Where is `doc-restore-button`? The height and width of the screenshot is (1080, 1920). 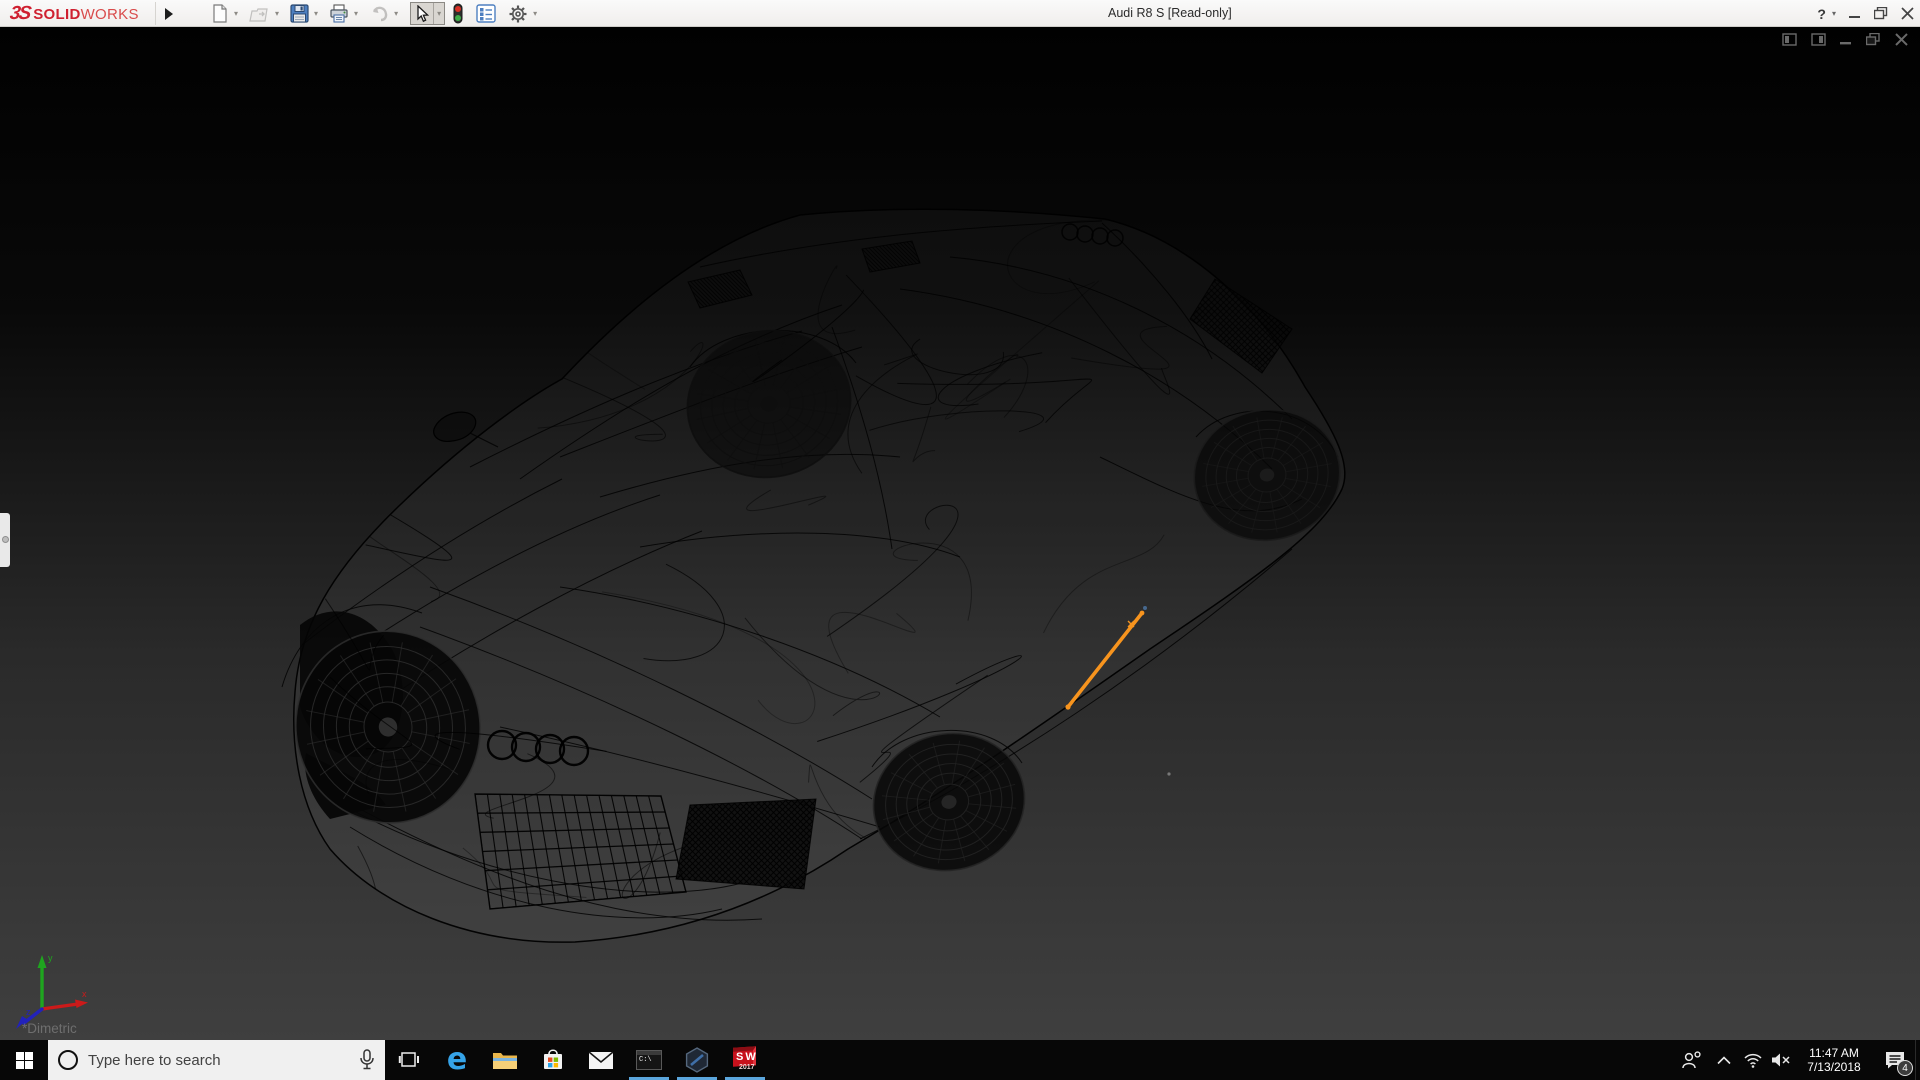 doc-restore-button is located at coordinates (1873, 39).